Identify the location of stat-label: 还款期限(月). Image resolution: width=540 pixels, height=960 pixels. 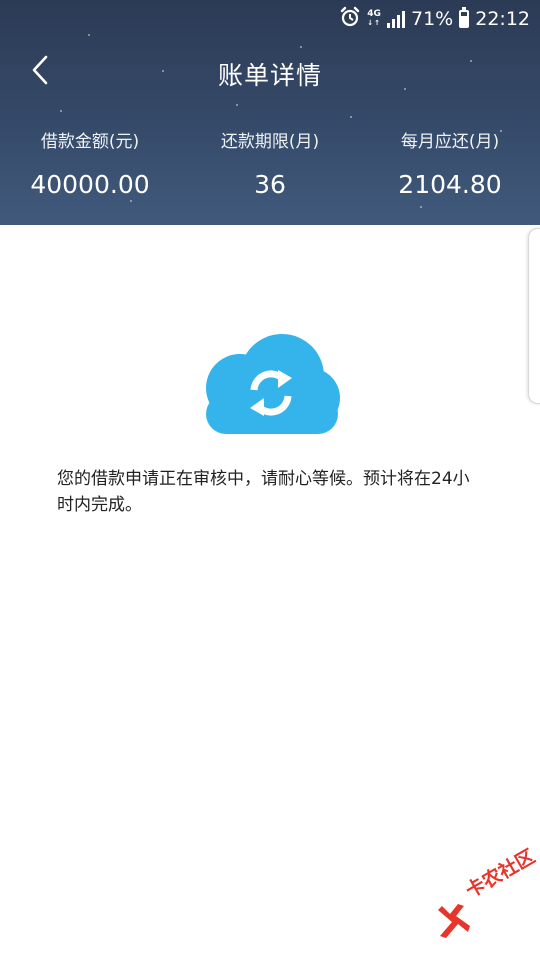
(270, 142).